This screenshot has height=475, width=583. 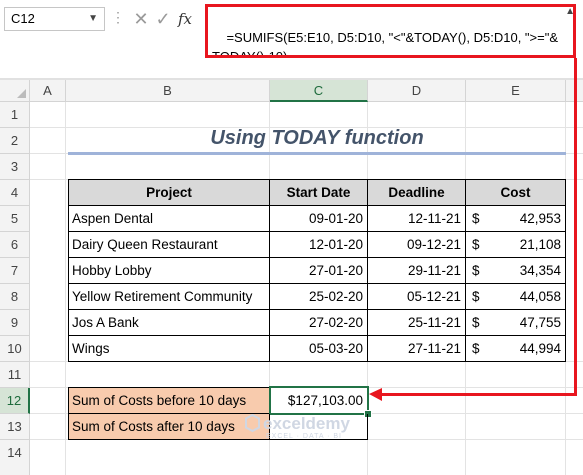 What do you see at coordinates (15, 167) in the screenshot?
I see `row-header-3: 3` at bounding box center [15, 167].